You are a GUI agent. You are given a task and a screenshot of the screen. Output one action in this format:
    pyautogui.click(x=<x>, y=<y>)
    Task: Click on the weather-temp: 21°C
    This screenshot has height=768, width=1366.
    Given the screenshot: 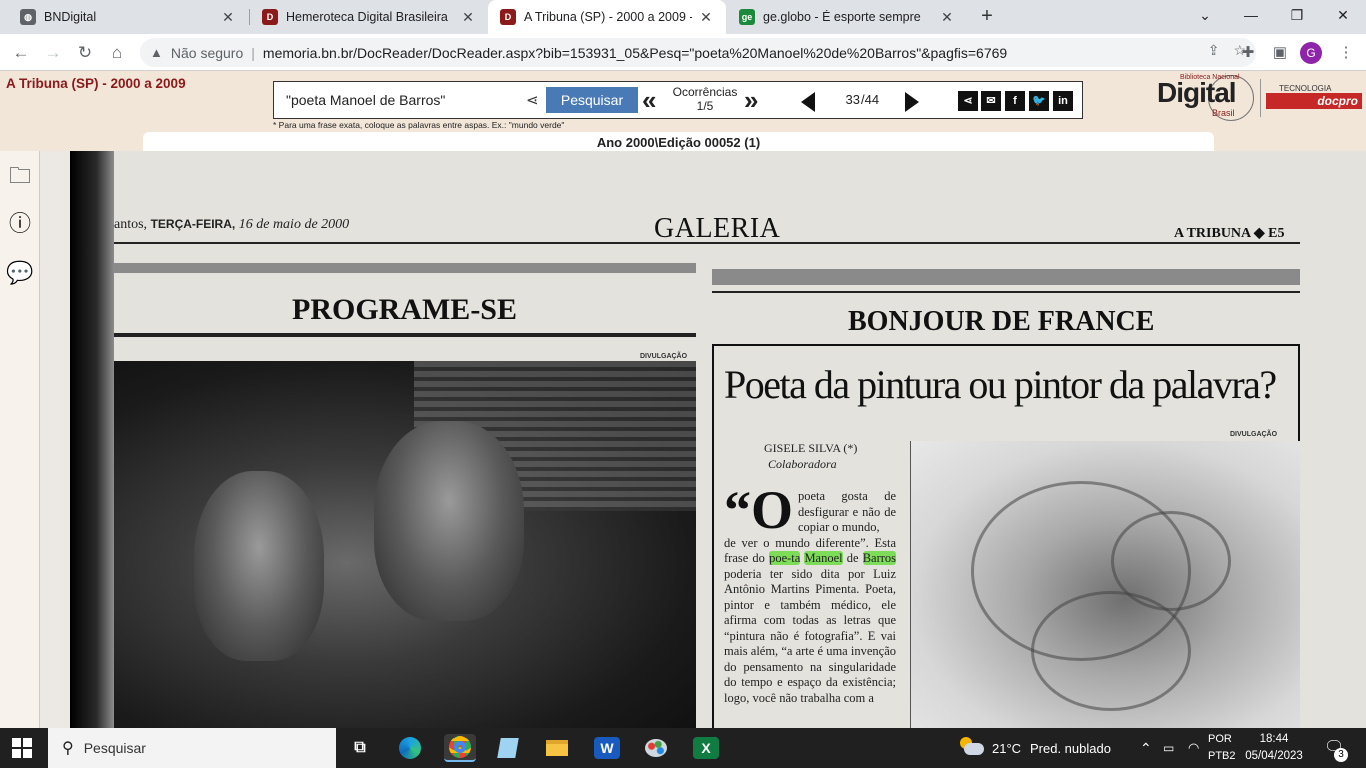 What is the action you would take?
    pyautogui.click(x=1006, y=748)
    